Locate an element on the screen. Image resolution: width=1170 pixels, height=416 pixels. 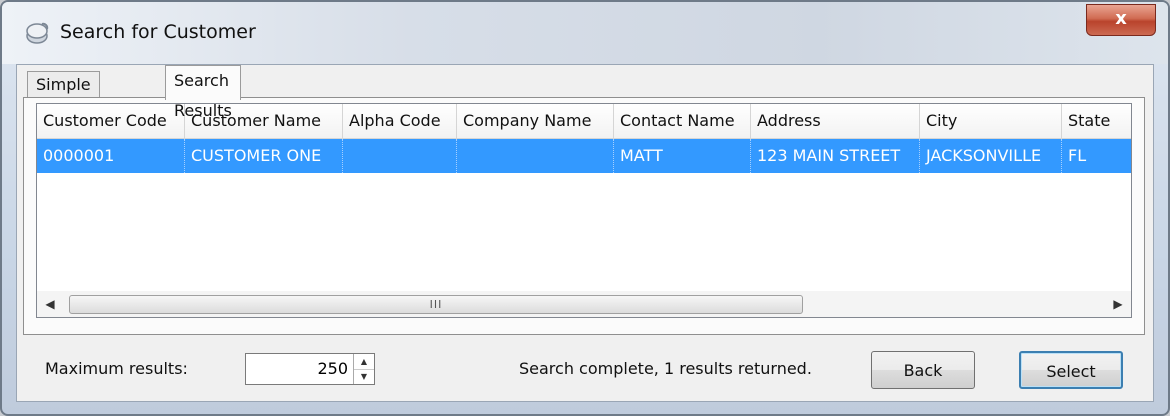
column-header-city: City is located at coordinates (991, 121).